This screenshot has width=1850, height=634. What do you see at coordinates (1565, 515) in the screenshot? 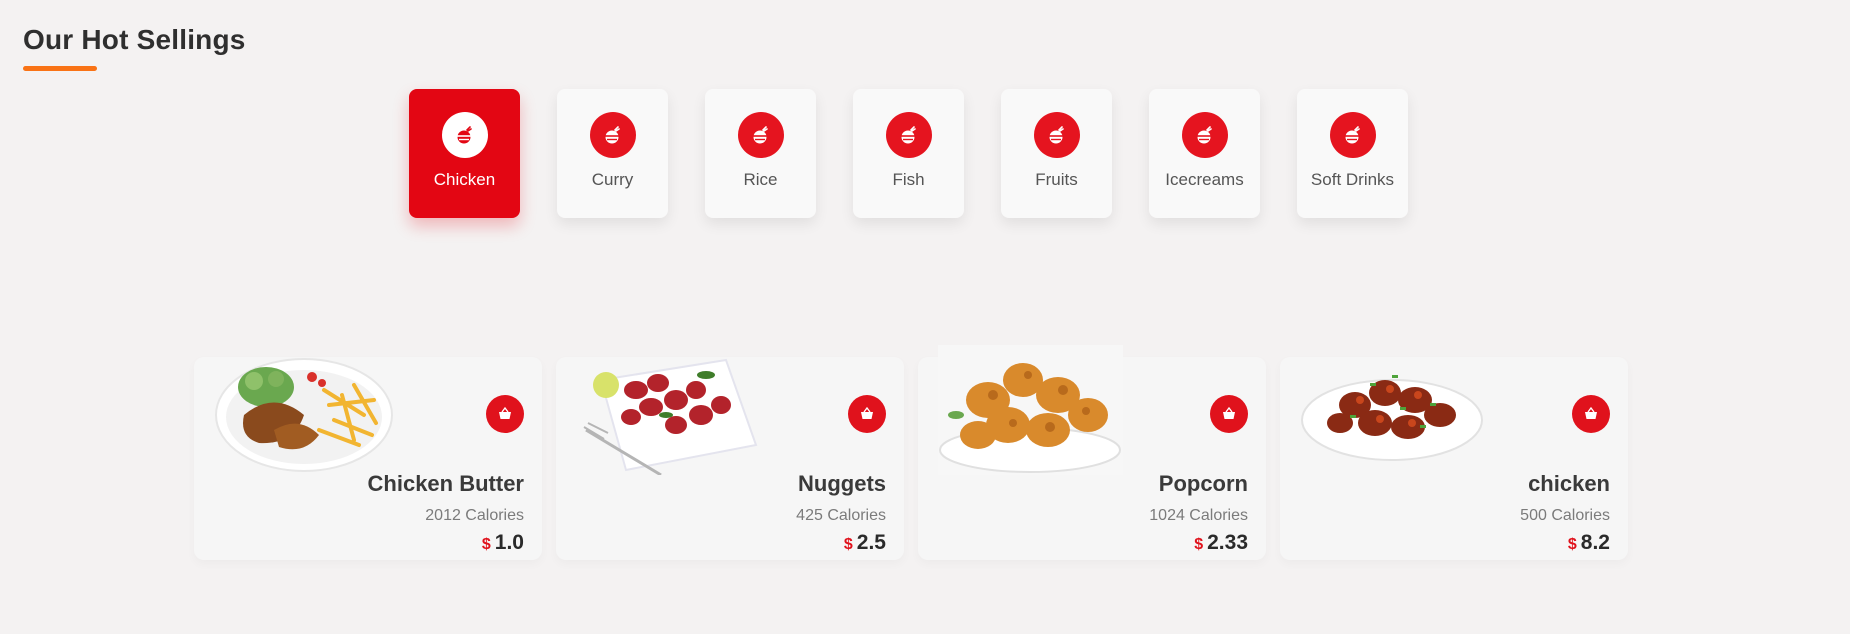
I see `product-calories: 500 Calories` at bounding box center [1565, 515].